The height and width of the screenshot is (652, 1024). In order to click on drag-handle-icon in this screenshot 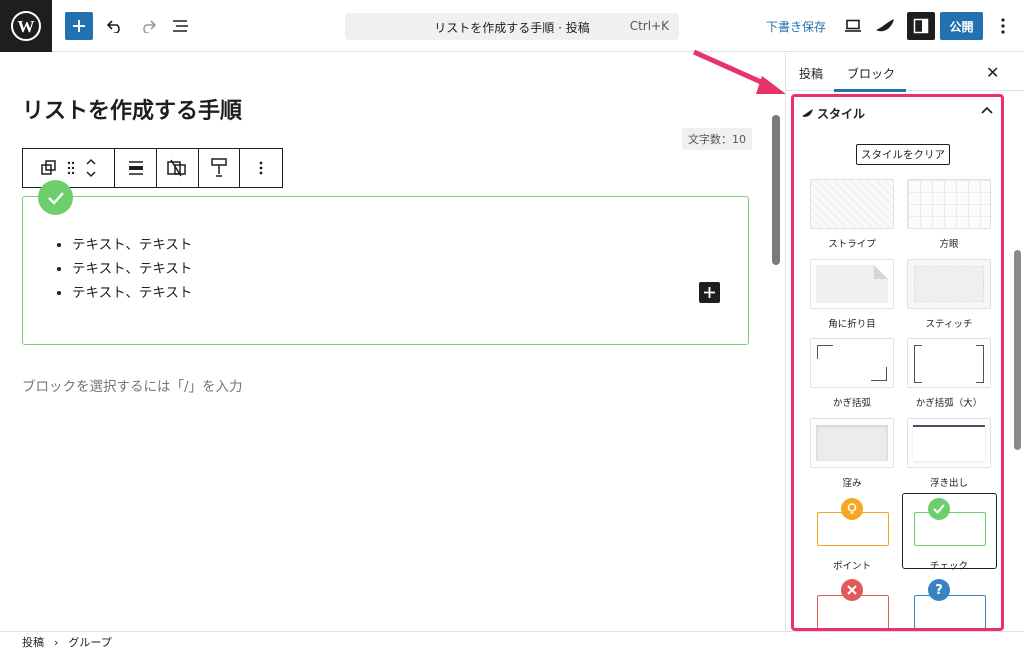, I will do `click(71, 168)`.